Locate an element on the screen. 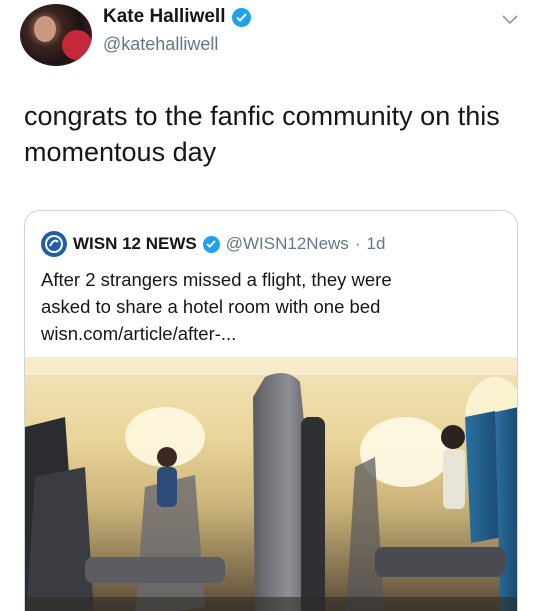 This screenshot has width=540, height=611. quoted-text-line: asked to share a hotel room with one bed is located at coordinates (211, 306).